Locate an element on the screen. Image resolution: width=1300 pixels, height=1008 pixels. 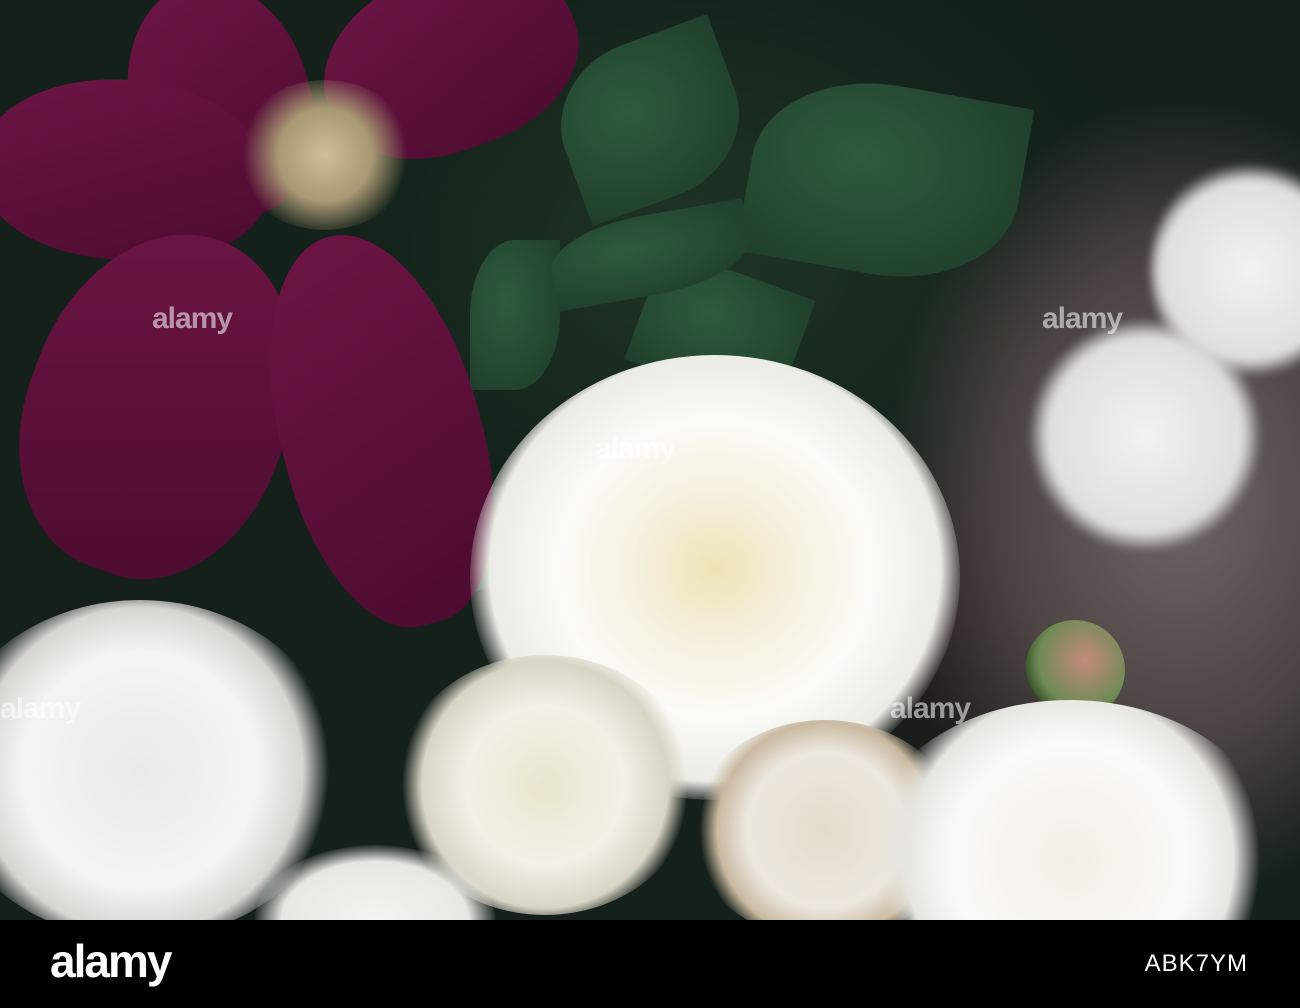
image-code: ABK7YM is located at coordinates (1196, 963).